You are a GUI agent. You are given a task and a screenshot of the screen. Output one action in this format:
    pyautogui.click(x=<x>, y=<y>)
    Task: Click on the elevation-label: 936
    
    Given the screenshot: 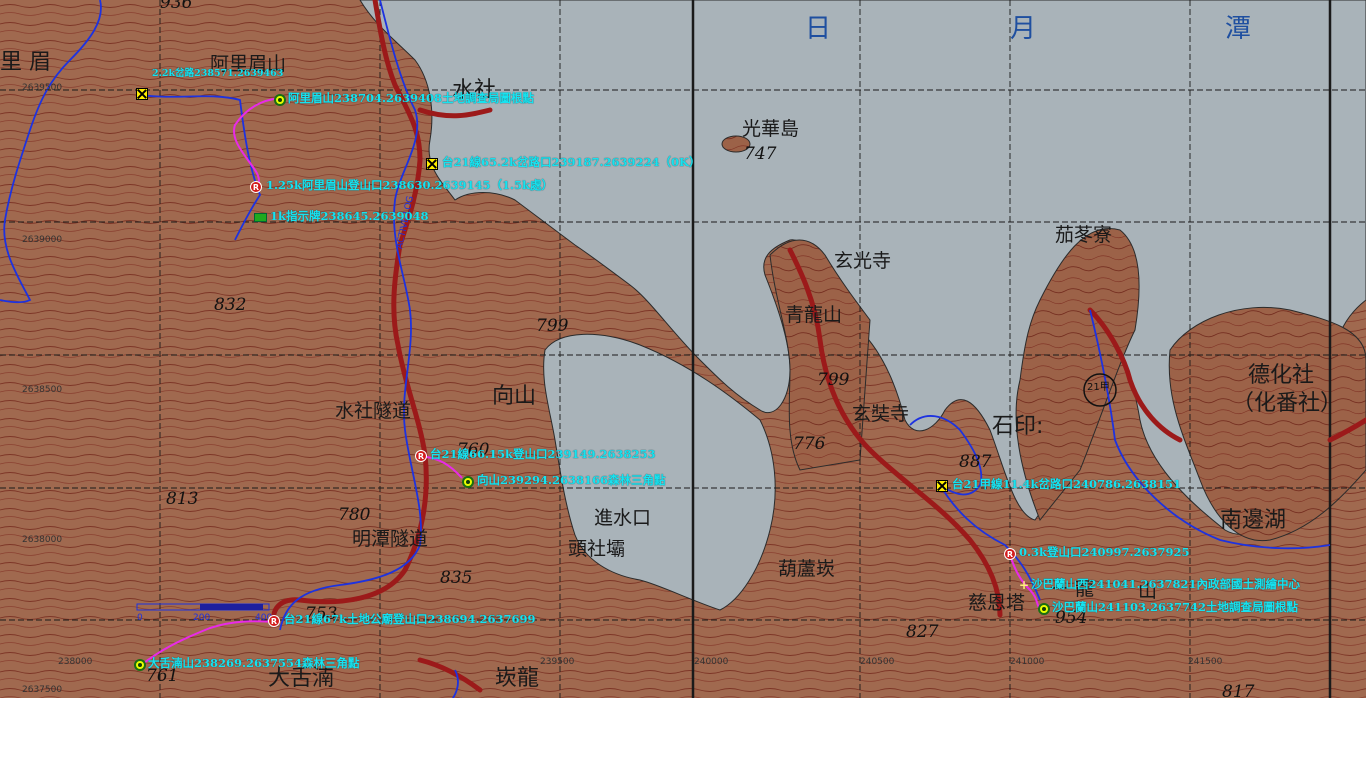 What is the action you would take?
    pyautogui.click(x=176, y=6)
    